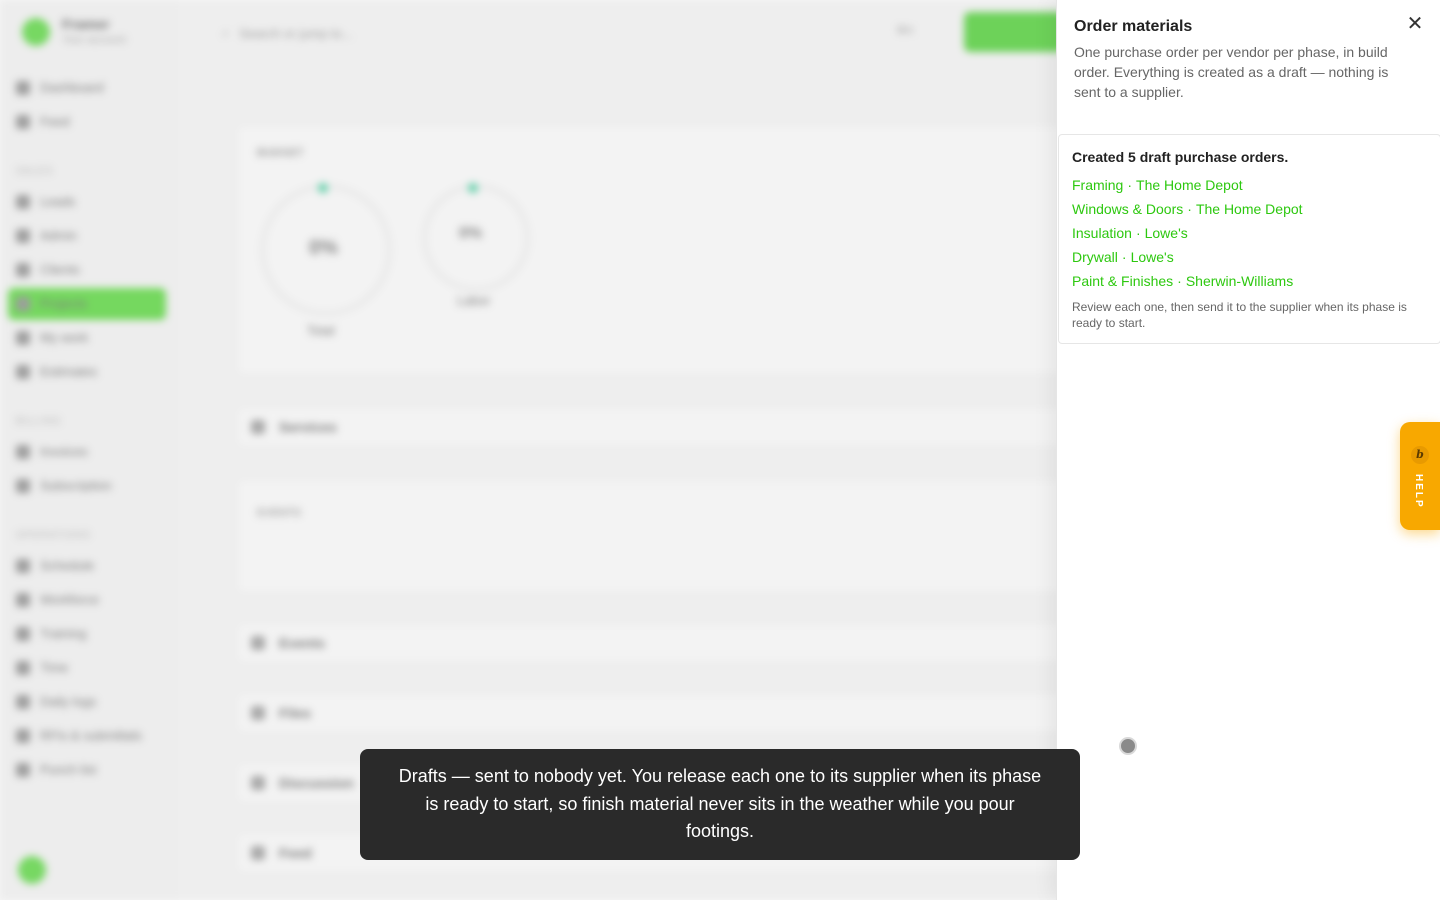  I want to click on purchase-order-link: Drywall · Lowe's, so click(1187, 261).